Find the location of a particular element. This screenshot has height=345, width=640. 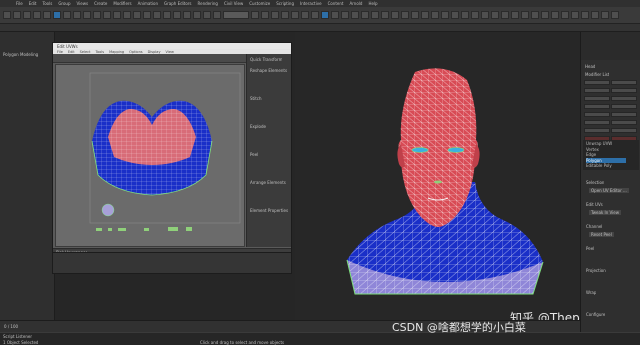

uv-menu-file: File is located at coordinates (60, 52).